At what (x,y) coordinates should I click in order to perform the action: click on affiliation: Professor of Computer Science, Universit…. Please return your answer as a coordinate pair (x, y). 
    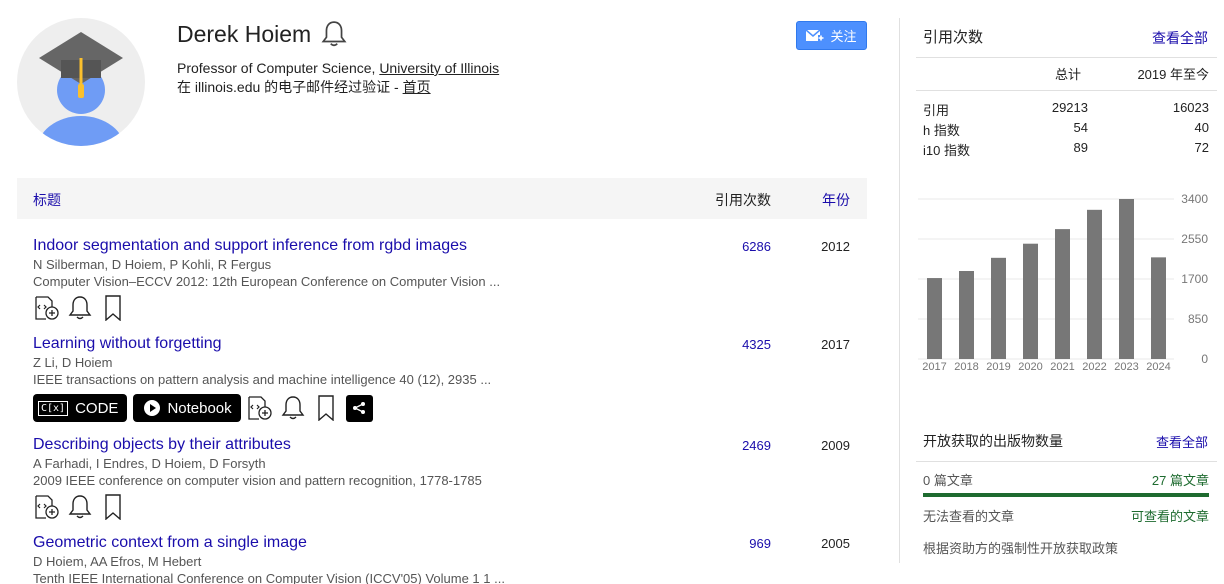
    Looking at the image, I should click on (338, 78).